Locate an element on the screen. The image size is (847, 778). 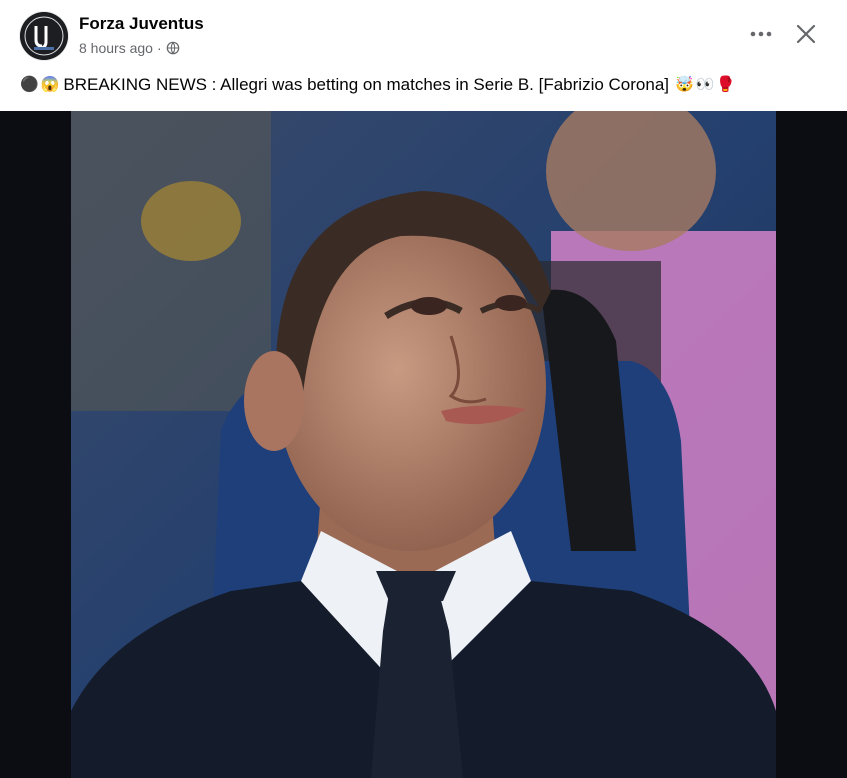
more-options-button is located at coordinates (761, 34).